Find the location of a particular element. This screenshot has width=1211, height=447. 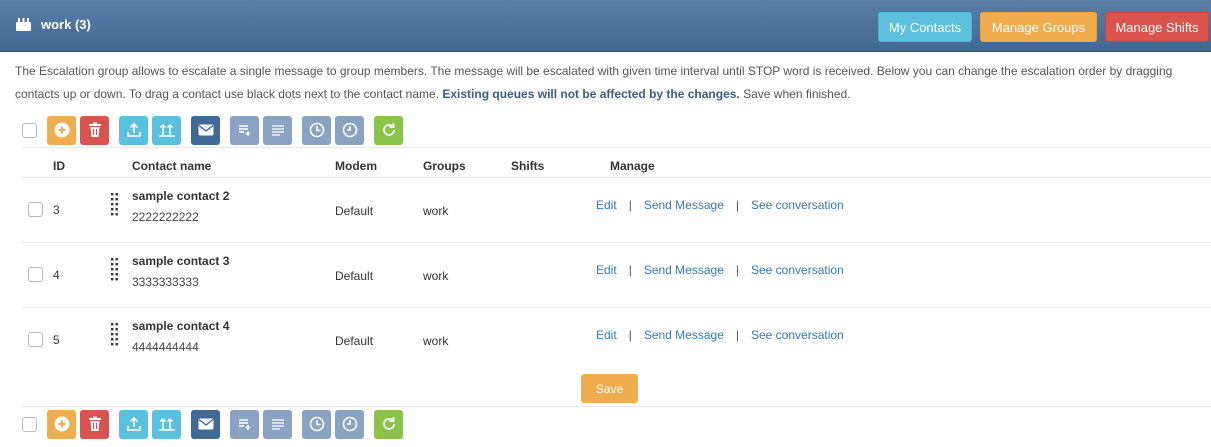

contact-number: 3333333333 is located at coordinates (165, 282).